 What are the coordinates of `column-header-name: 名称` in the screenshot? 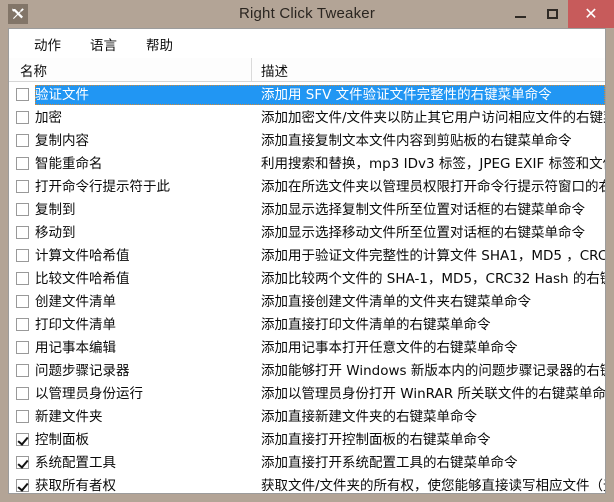 It's located at (130, 69).